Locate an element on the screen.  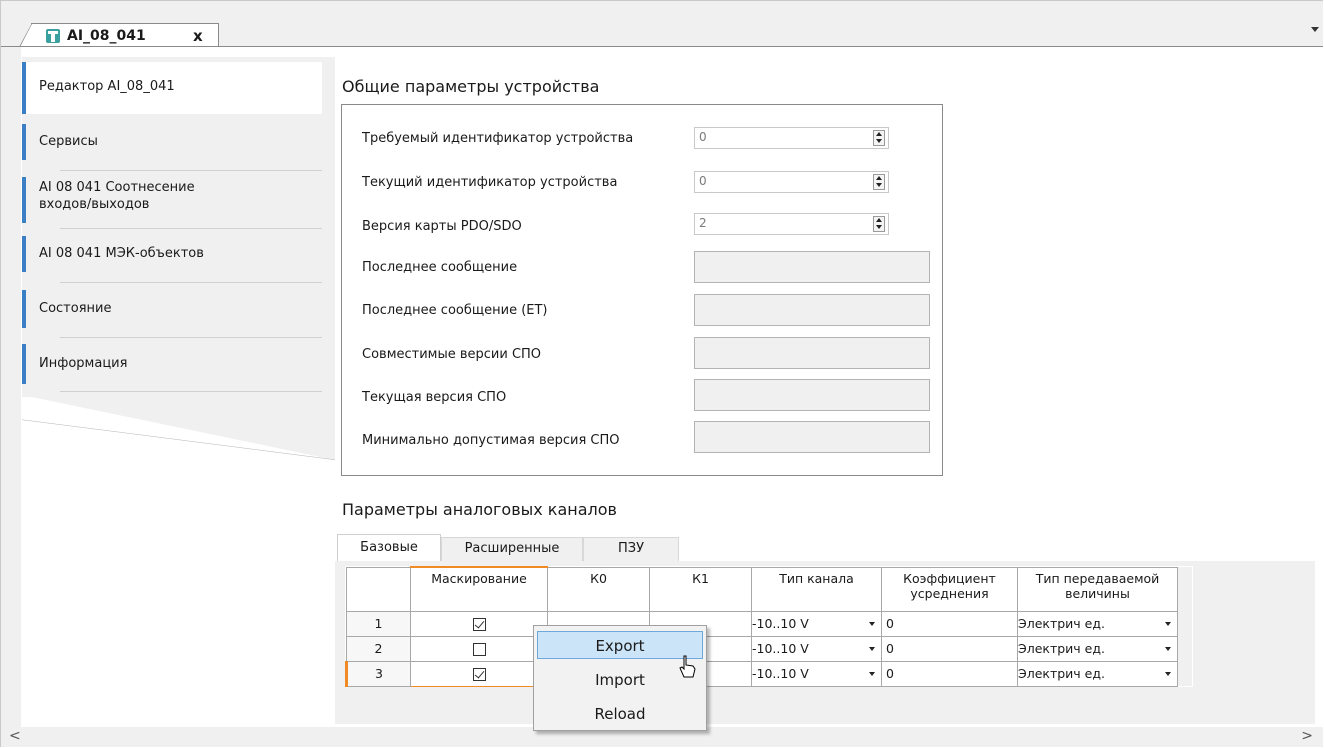
column-header: Тип канала is located at coordinates (816, 589).